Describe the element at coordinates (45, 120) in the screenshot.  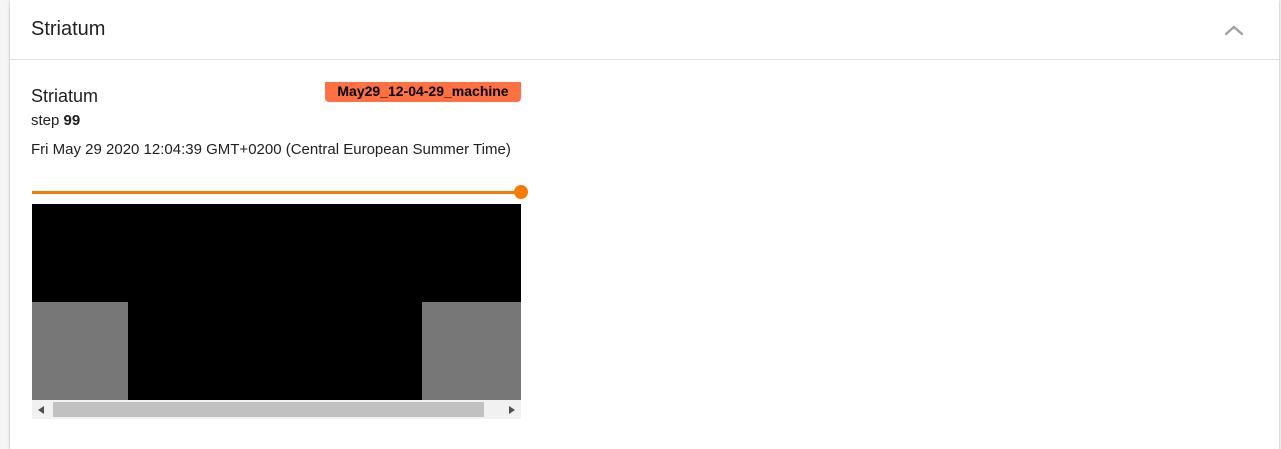
I see `step-label: step` at that location.